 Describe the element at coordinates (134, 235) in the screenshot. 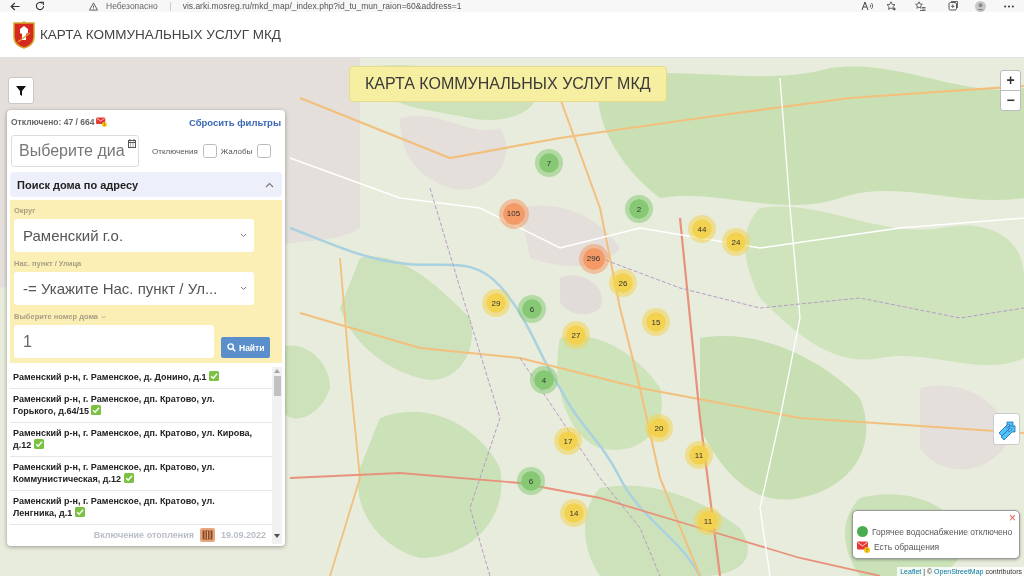

I see `district-select: Раменский г.о.` at that location.